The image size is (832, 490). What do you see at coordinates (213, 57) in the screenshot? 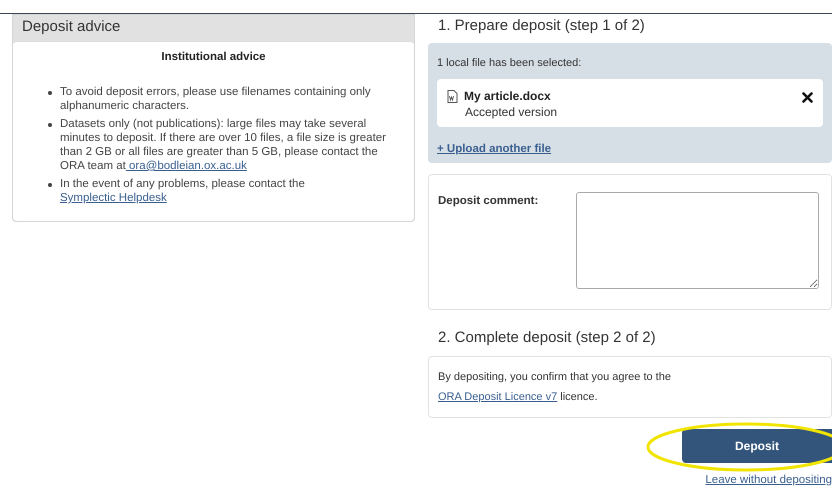
I see `advice-heading: Institutional advice` at bounding box center [213, 57].